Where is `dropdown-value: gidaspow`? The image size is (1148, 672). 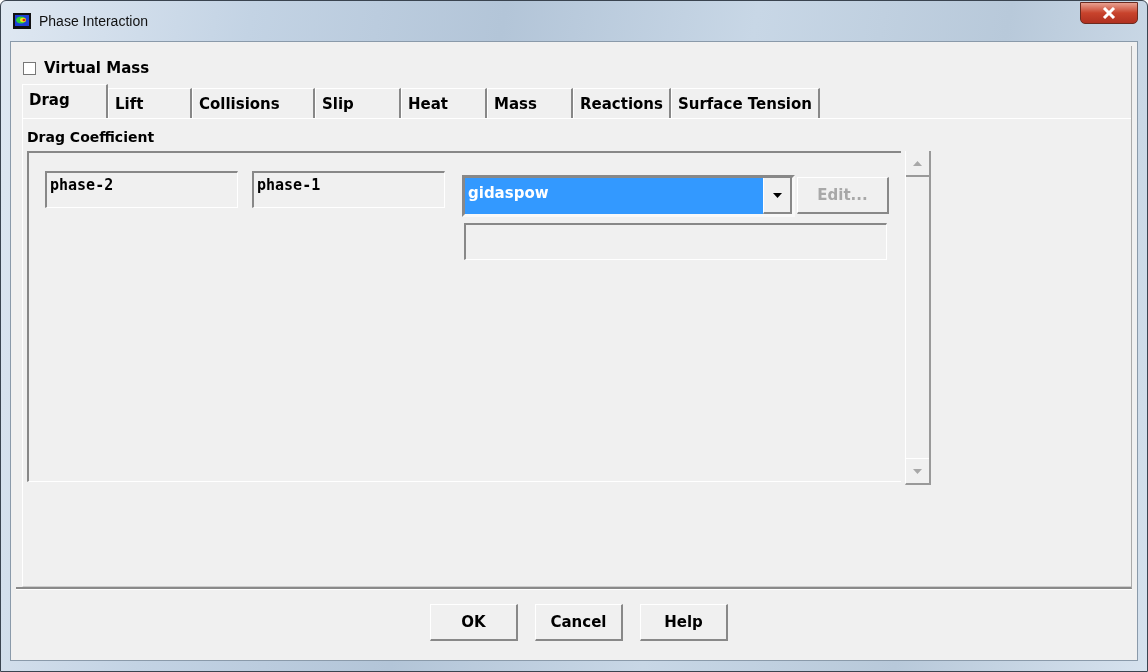 dropdown-value: gidaspow is located at coordinates (614, 196).